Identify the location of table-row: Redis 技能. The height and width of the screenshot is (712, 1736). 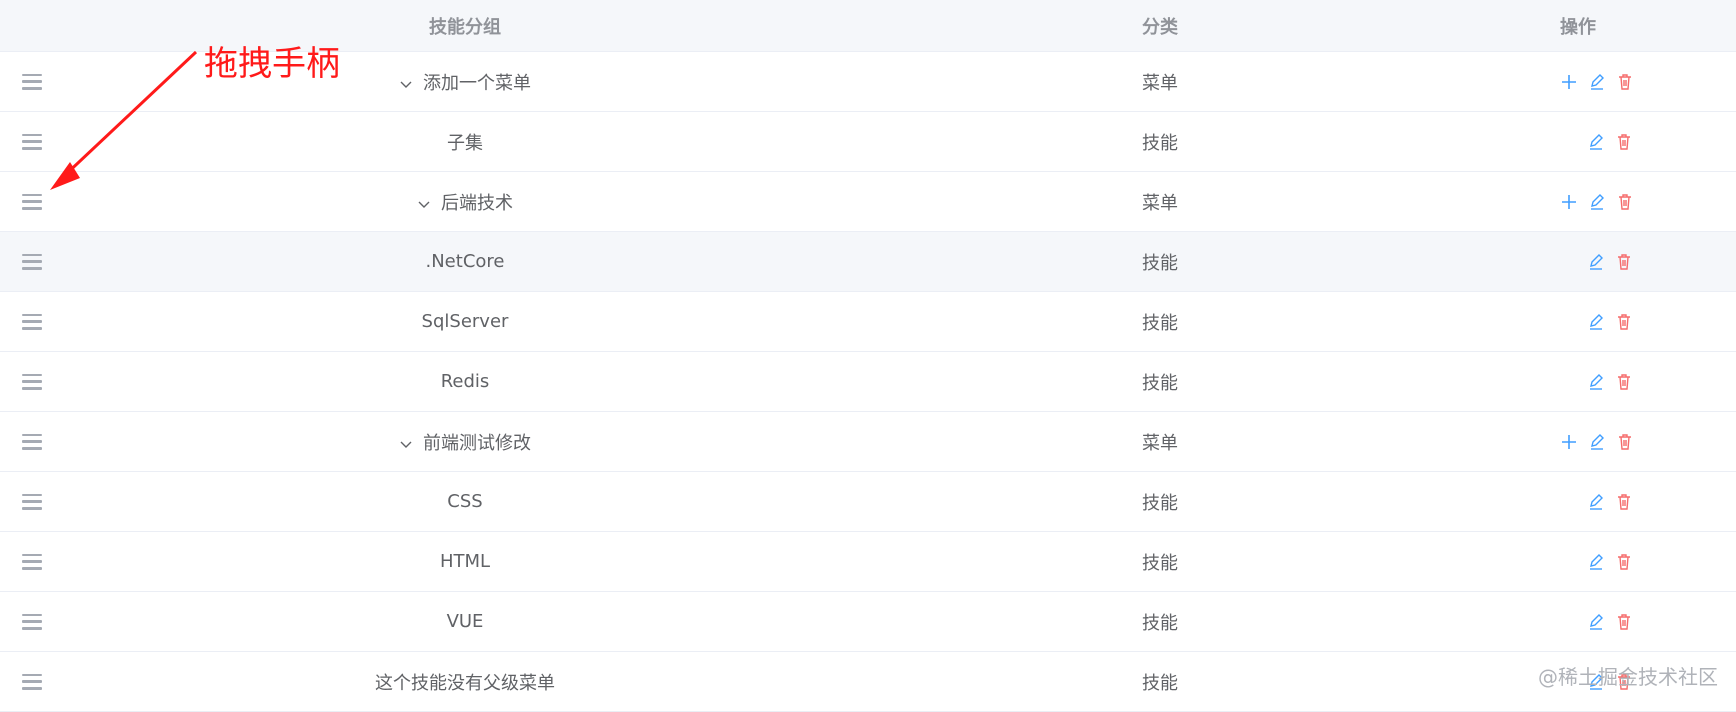
(868, 382).